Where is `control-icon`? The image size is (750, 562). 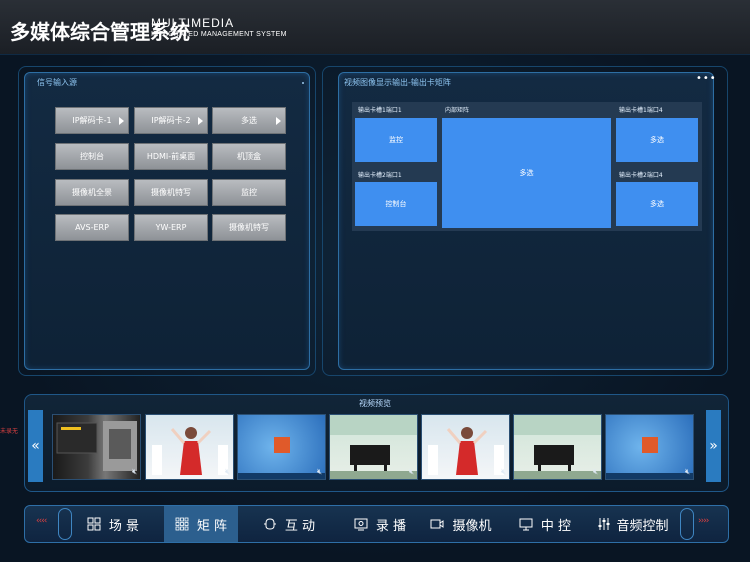
control-icon is located at coordinates (526, 524).